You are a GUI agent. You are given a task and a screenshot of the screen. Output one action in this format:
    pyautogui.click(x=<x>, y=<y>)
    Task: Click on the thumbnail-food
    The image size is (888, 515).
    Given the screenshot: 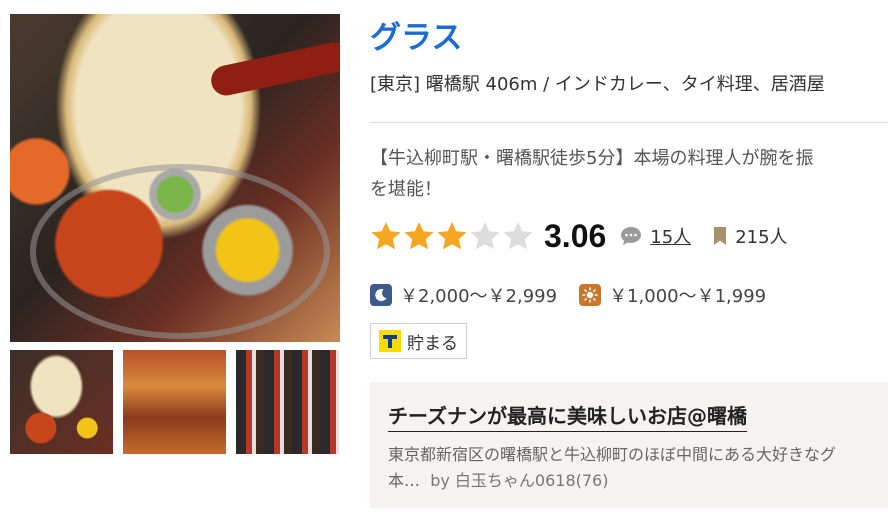 What is the action you would take?
    pyautogui.click(x=61, y=402)
    